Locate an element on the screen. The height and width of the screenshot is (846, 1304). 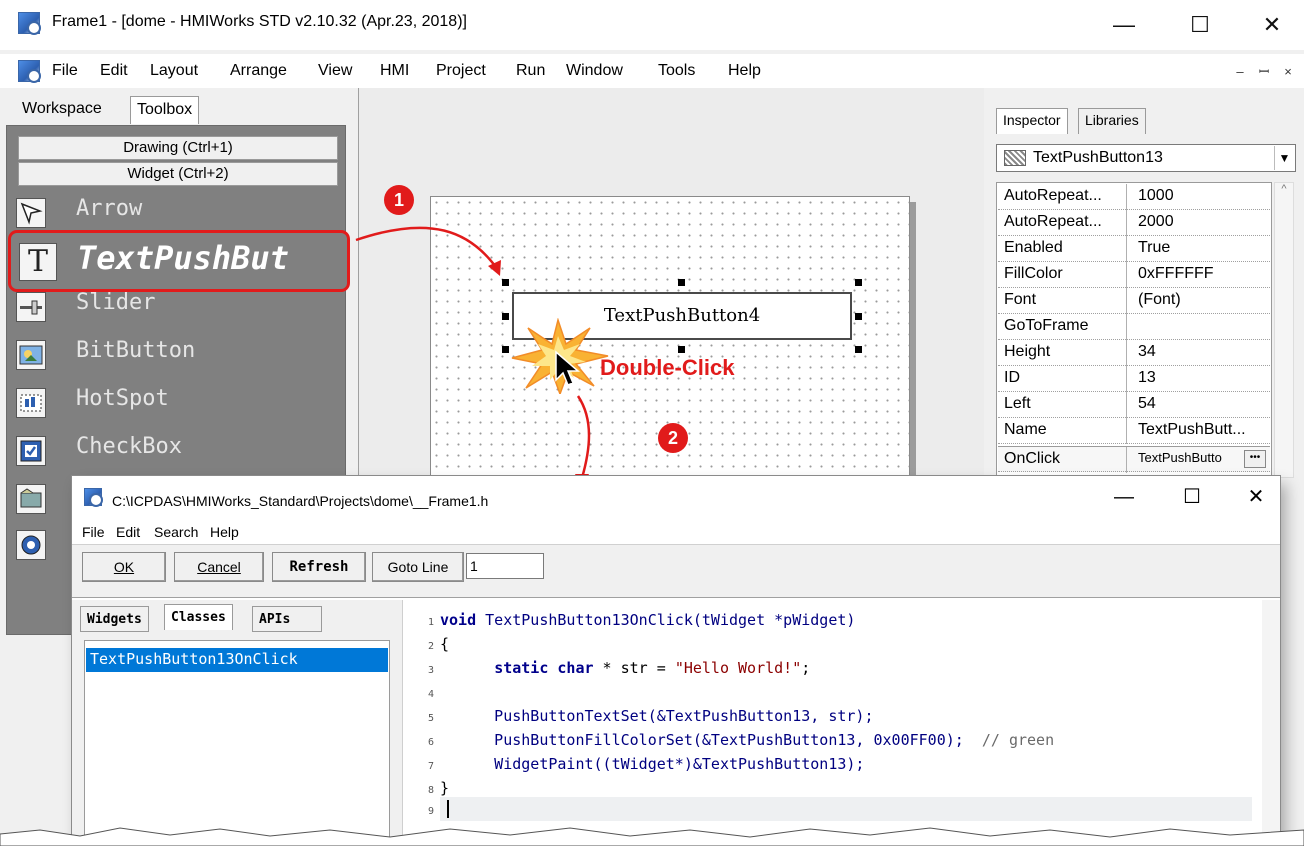
code-text: ; is located at coordinates (806, 668).